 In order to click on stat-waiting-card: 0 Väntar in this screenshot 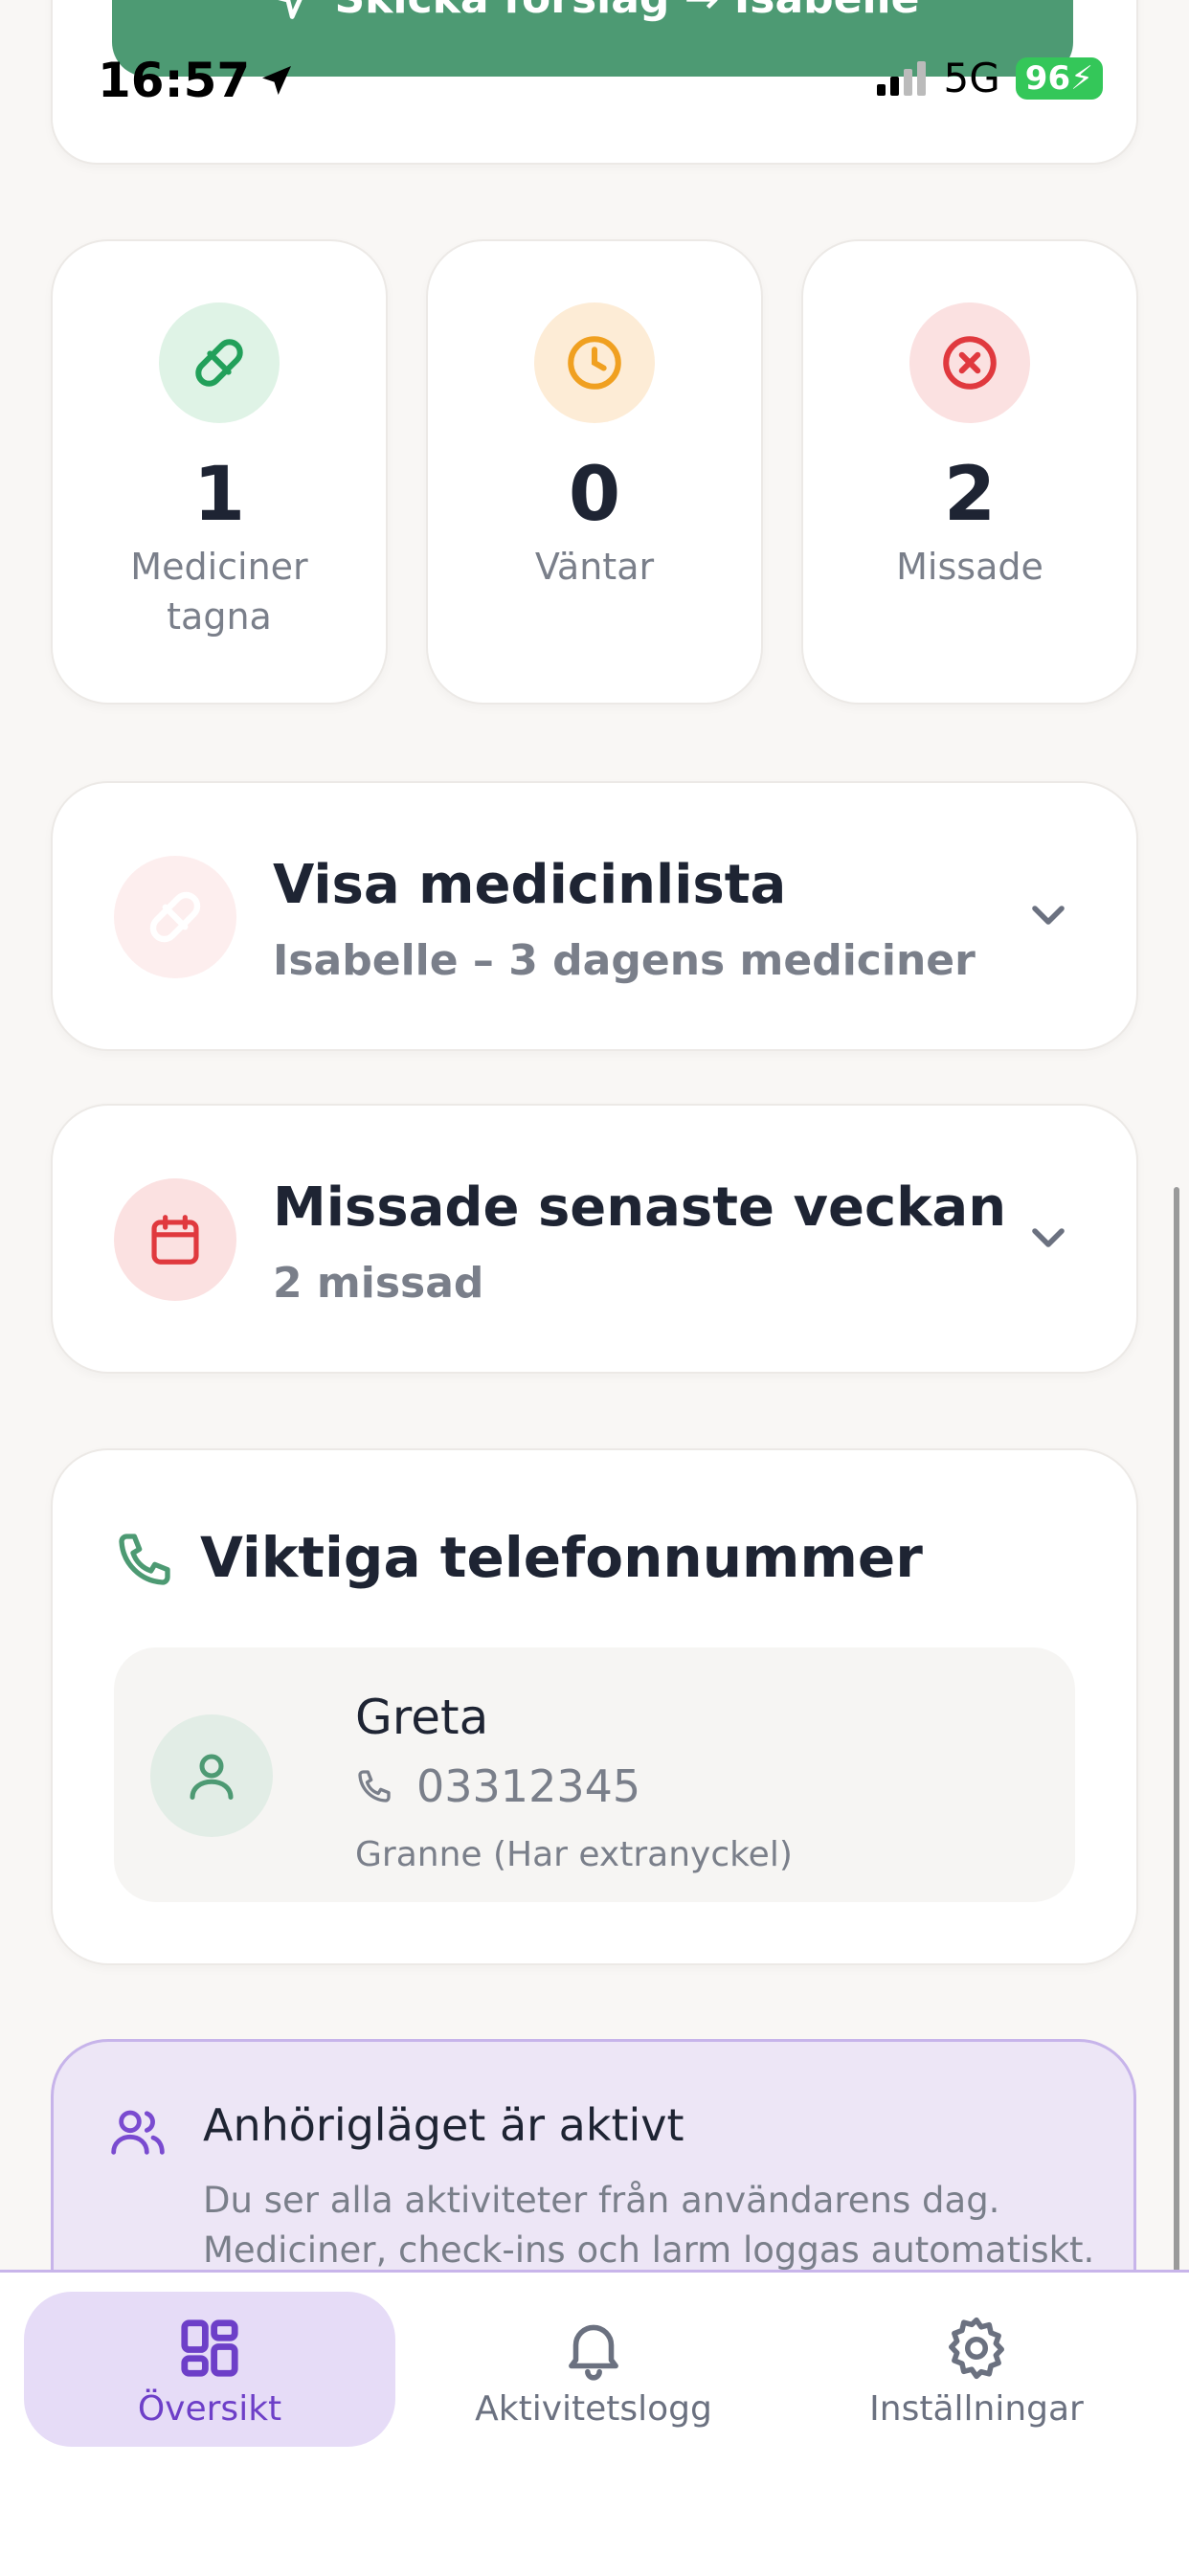, I will do `click(594, 472)`.